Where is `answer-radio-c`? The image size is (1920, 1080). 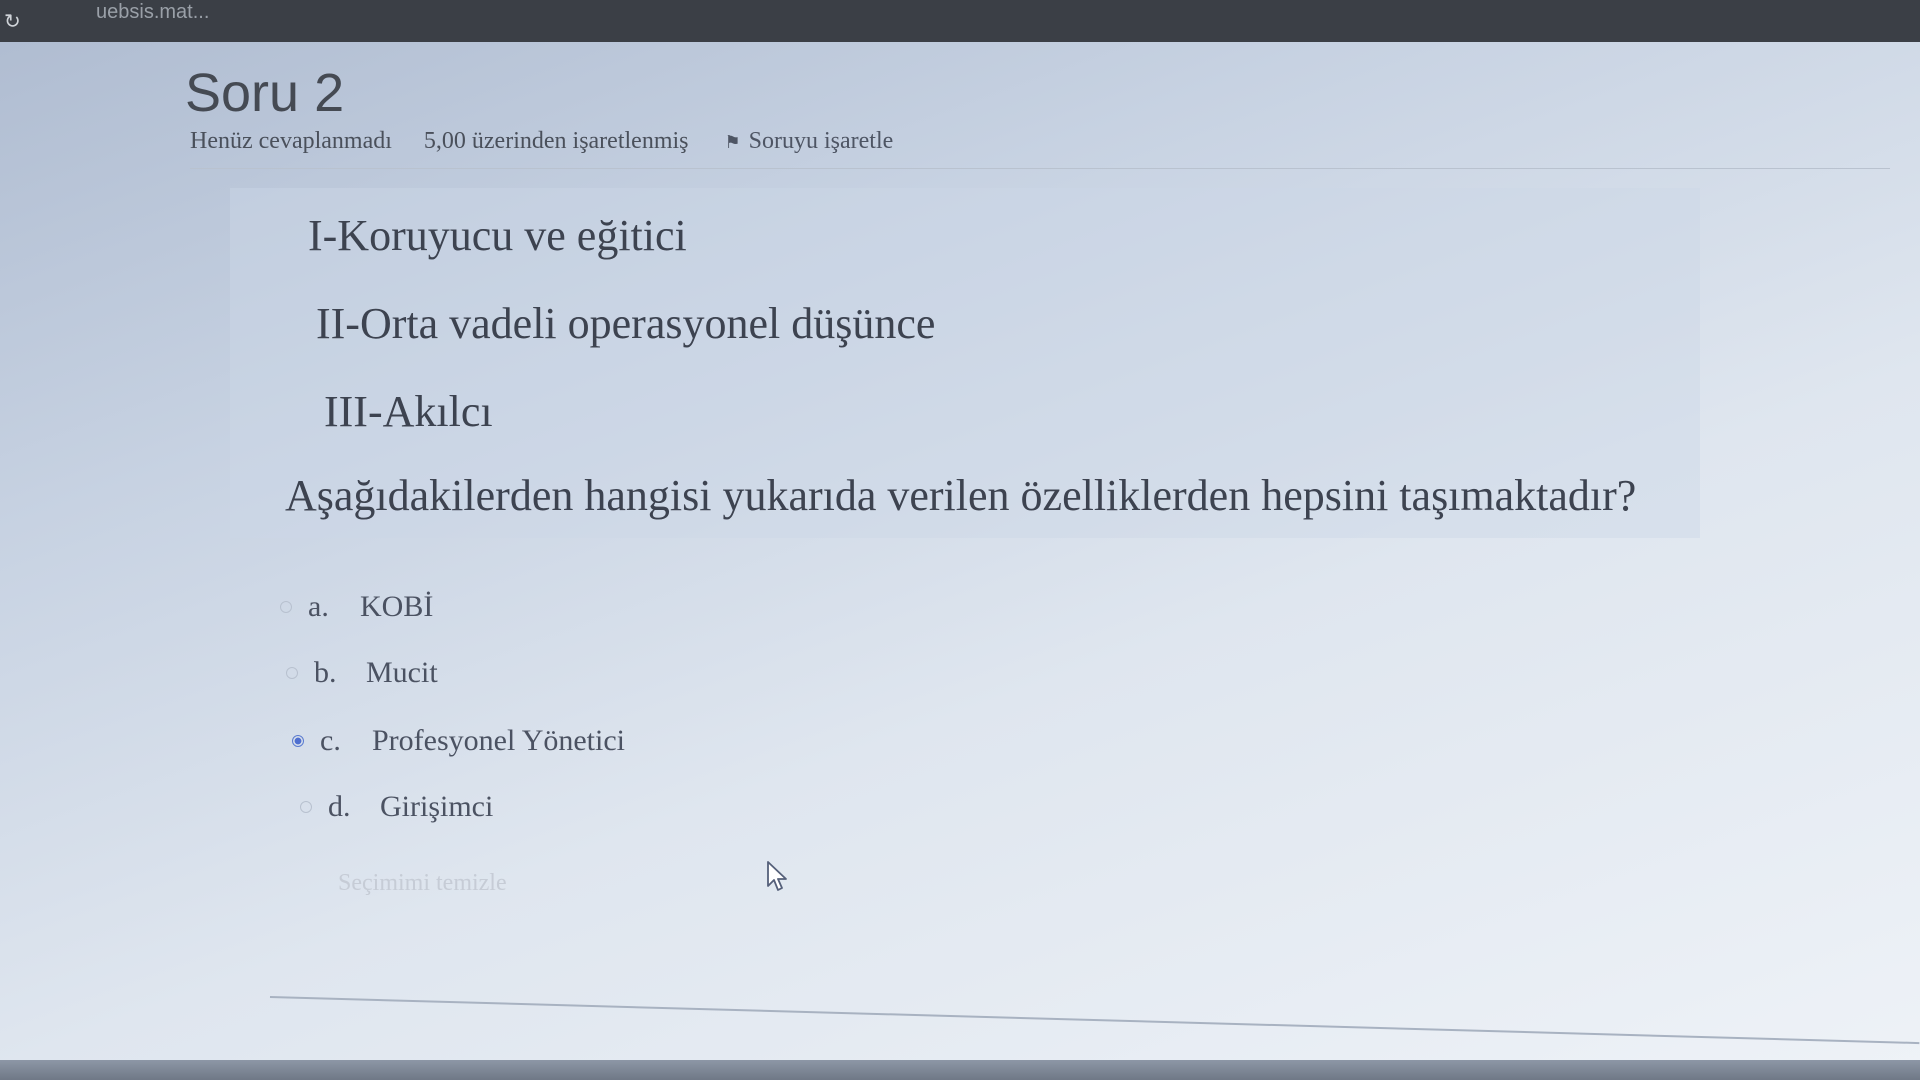 answer-radio-c is located at coordinates (298, 741).